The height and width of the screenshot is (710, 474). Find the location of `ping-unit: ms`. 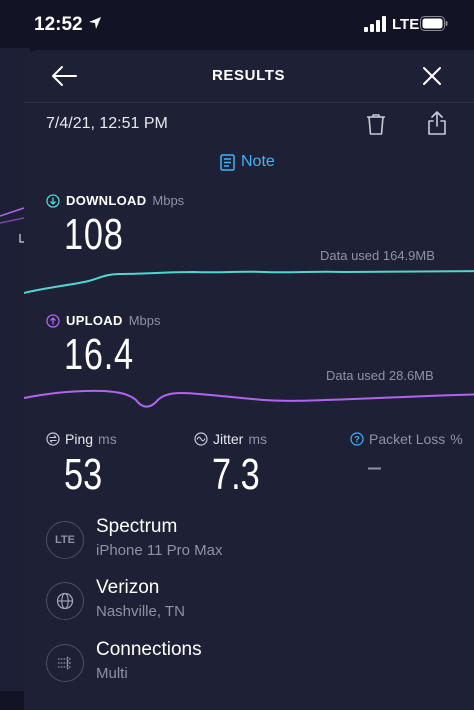

ping-unit: ms is located at coordinates (107, 439).